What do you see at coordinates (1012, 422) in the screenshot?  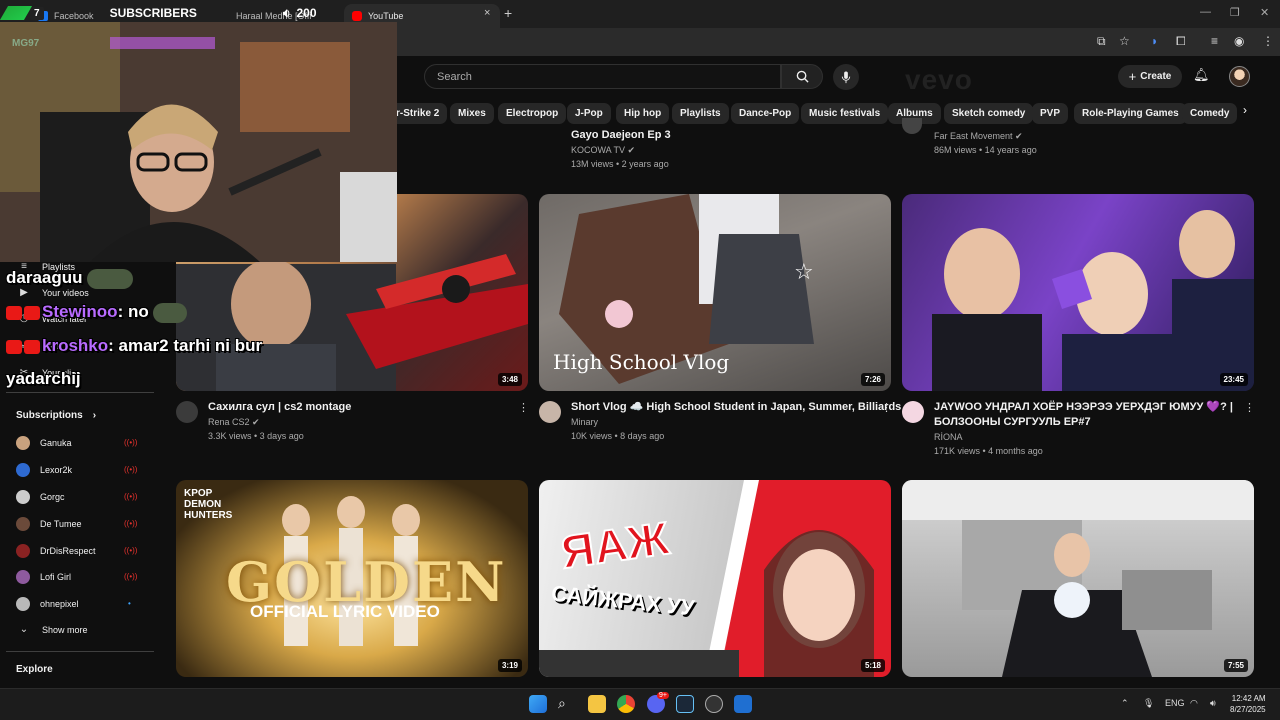 I see `video-title-line2: БОЛЗООНЫ СУРГУУЛЬ EP#7` at bounding box center [1012, 422].